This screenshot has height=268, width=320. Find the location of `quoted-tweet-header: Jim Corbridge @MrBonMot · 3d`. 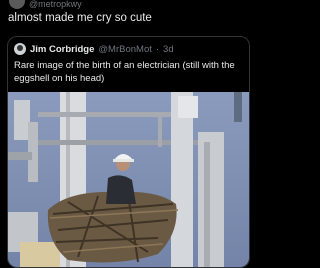

quoted-tweet-header: Jim Corbridge @MrBonMot · 3d is located at coordinates (94, 49).